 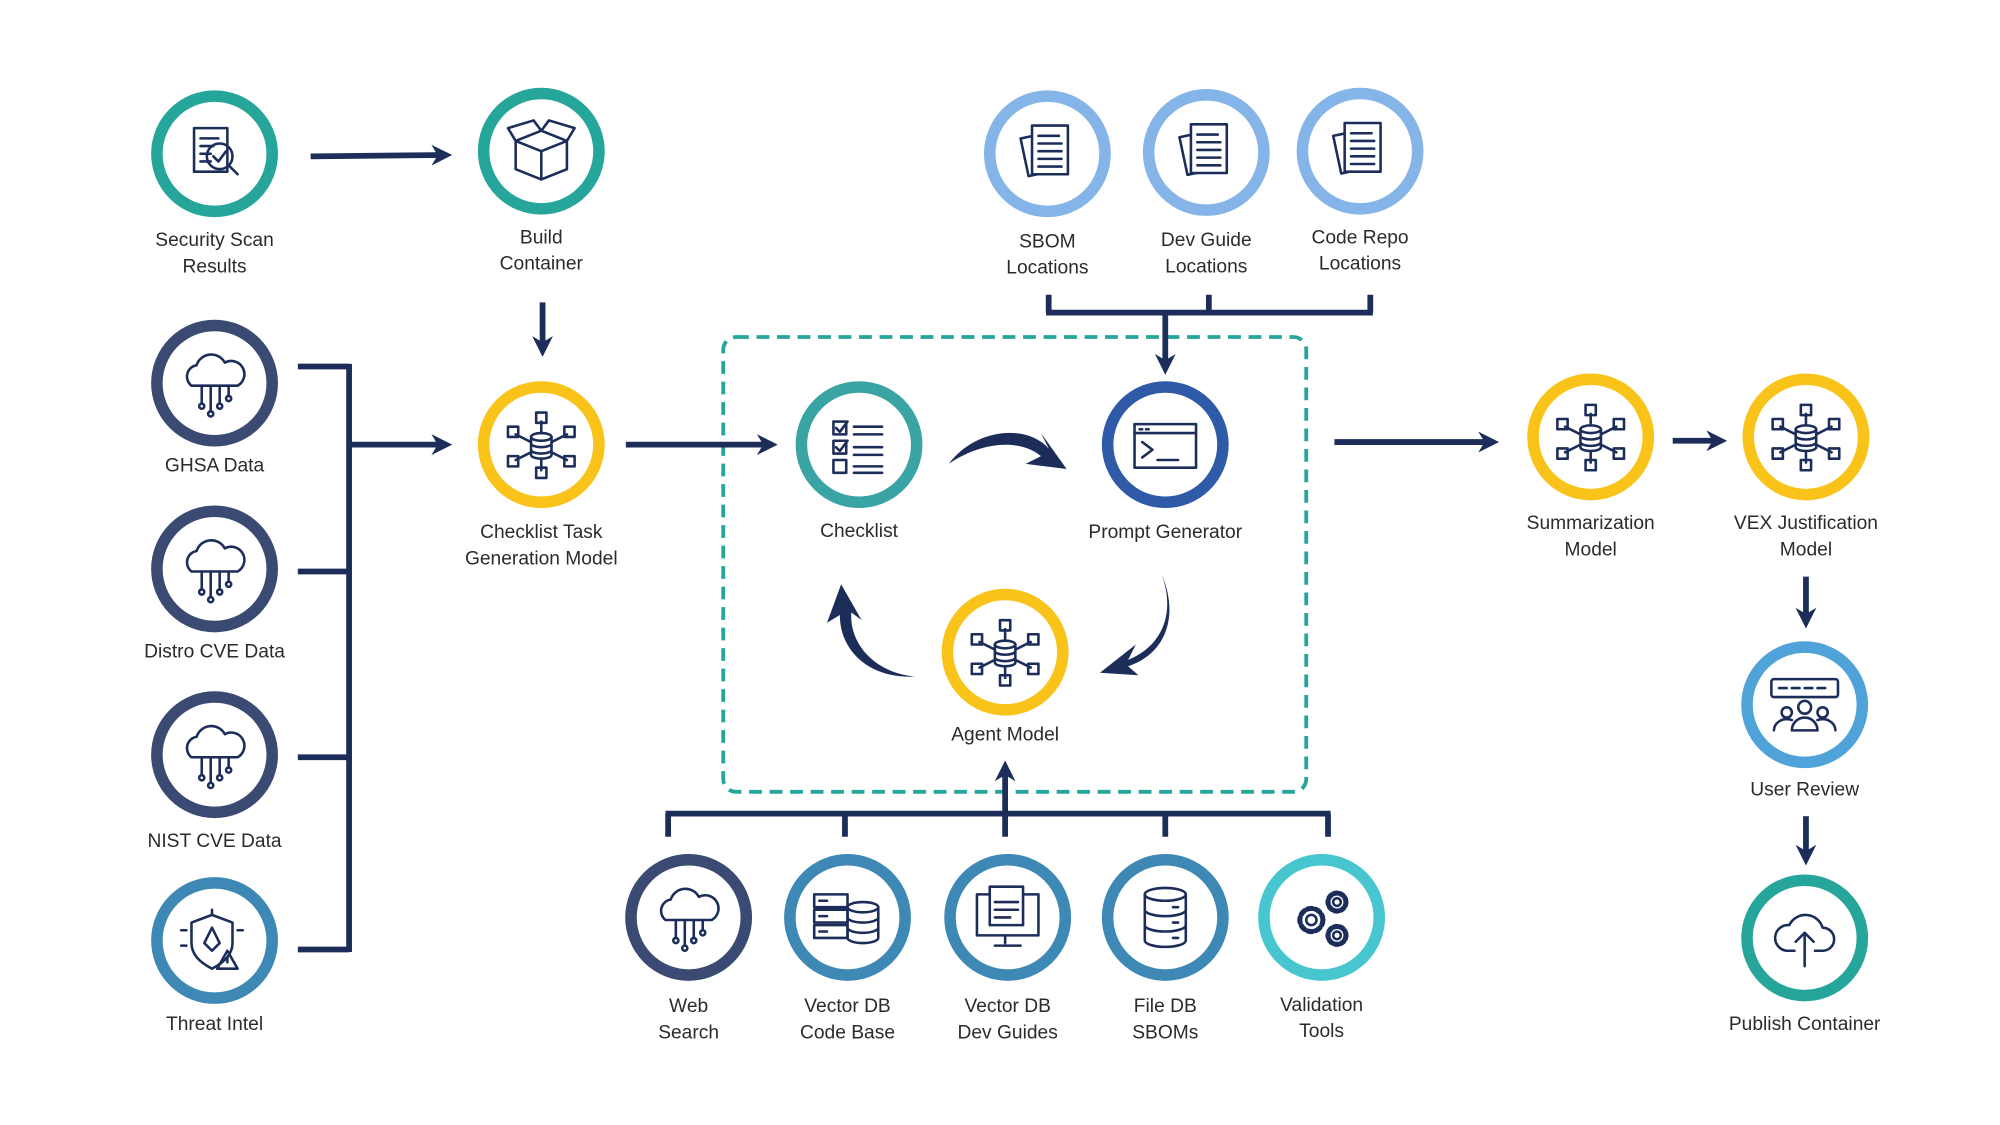 I want to click on node-agent-model: Agent Model, so click(x=1005, y=667).